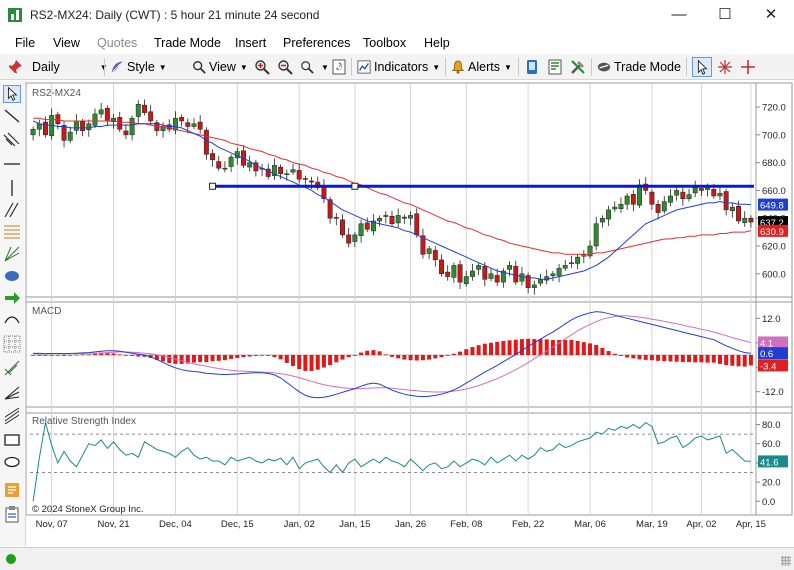  What do you see at coordinates (250, 43) in the screenshot?
I see `menu-insert: Insert` at bounding box center [250, 43].